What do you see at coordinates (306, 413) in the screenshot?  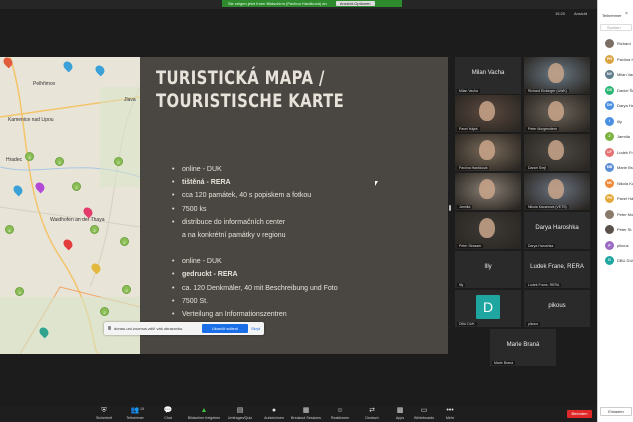 I see `toolbar-button: ▦ Breakout Sessions` at bounding box center [306, 413].